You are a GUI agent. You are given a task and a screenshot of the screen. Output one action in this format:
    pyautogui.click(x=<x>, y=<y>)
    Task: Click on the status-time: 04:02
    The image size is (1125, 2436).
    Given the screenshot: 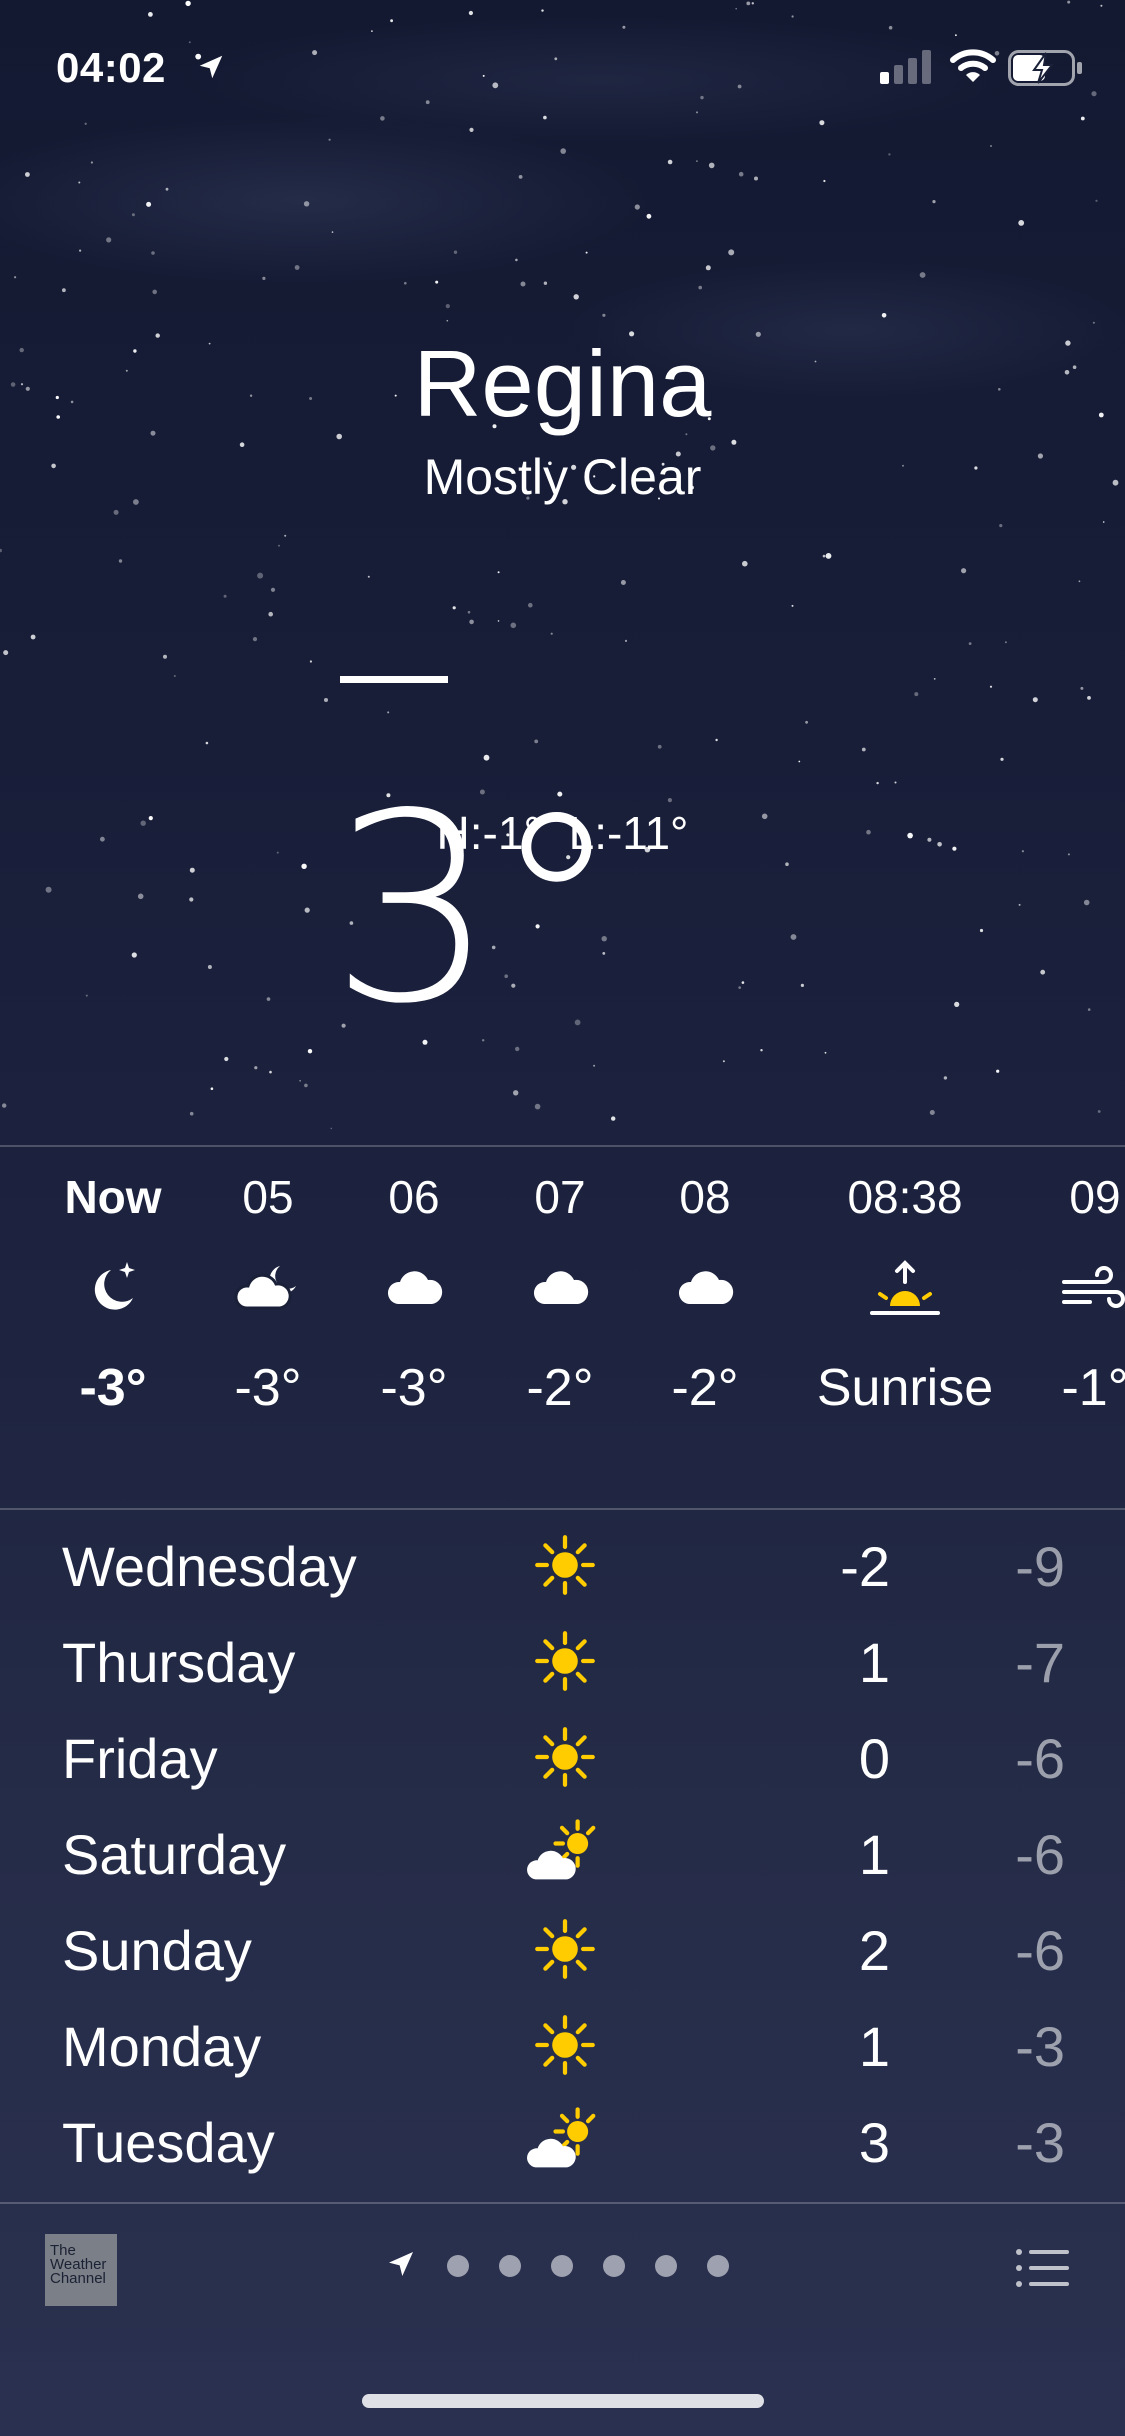 What is the action you would take?
    pyautogui.click(x=111, y=67)
    